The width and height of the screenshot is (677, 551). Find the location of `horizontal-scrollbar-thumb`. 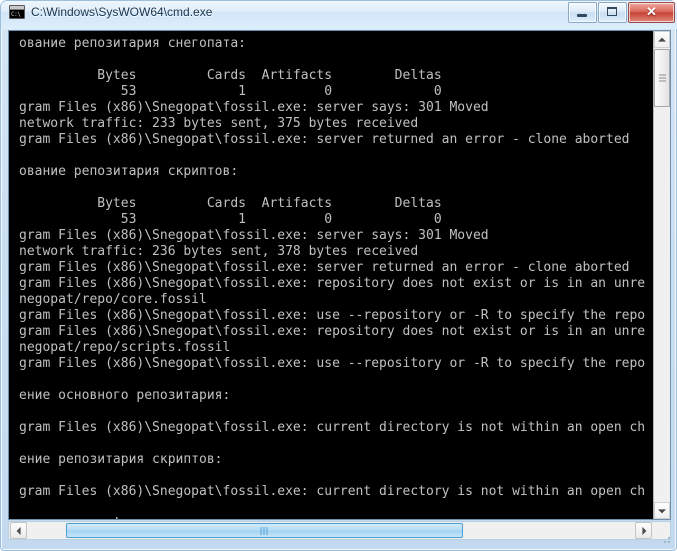

horizontal-scrollbar-thumb is located at coordinates (264, 530).